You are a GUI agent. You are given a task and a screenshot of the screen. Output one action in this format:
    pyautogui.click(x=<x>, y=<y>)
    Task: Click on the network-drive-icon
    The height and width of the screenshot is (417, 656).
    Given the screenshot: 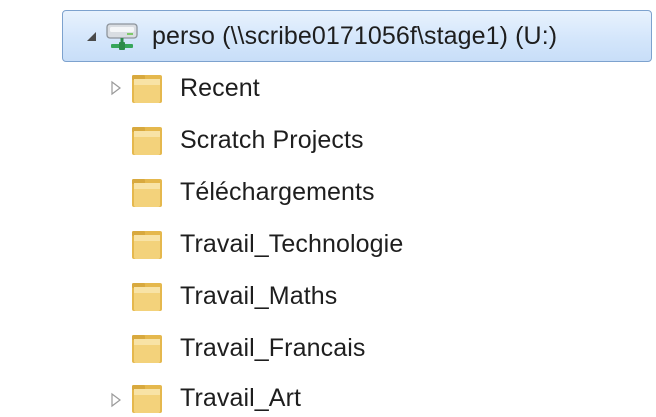 What is the action you would take?
    pyautogui.click(x=122, y=36)
    